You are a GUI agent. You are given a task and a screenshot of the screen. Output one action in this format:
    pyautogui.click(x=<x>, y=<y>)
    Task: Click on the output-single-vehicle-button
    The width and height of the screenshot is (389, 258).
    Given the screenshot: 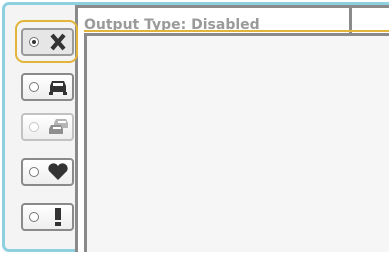 What is the action you would take?
    pyautogui.click(x=47, y=87)
    